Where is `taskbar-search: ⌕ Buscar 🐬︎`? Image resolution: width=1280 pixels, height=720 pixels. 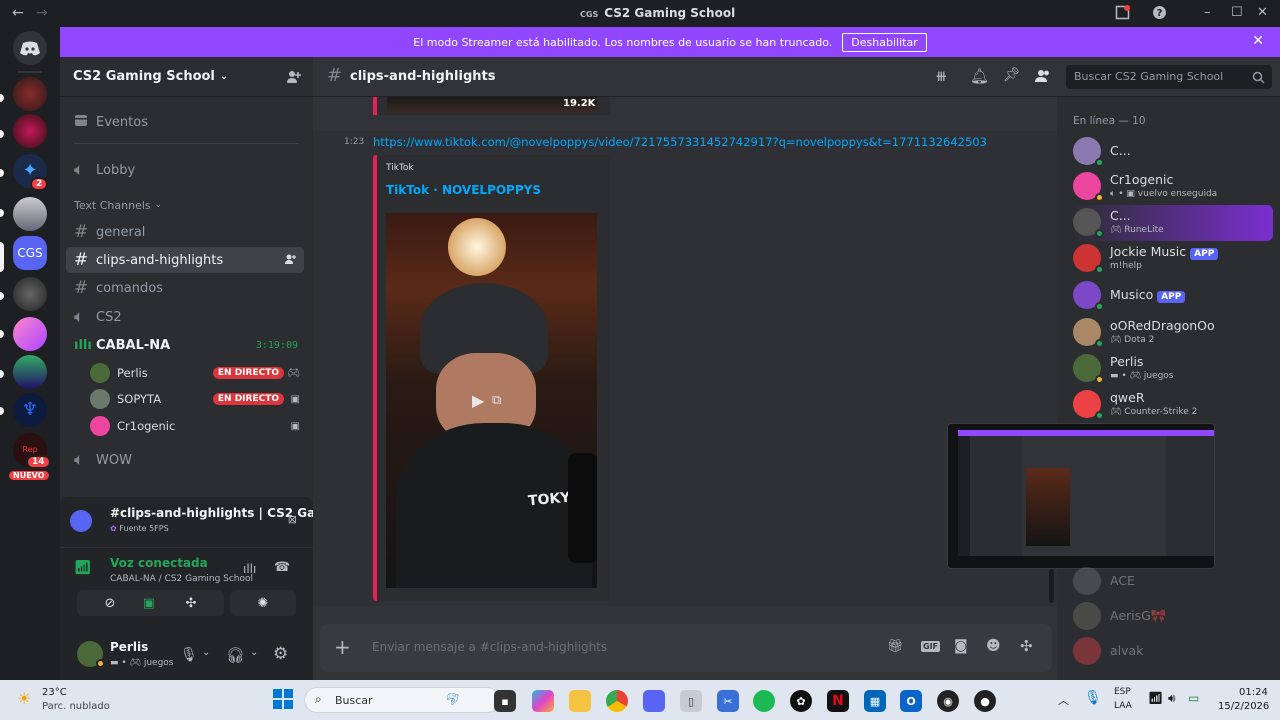
taskbar-search: ⌕ Buscar 🐬︎ is located at coordinates (402, 700).